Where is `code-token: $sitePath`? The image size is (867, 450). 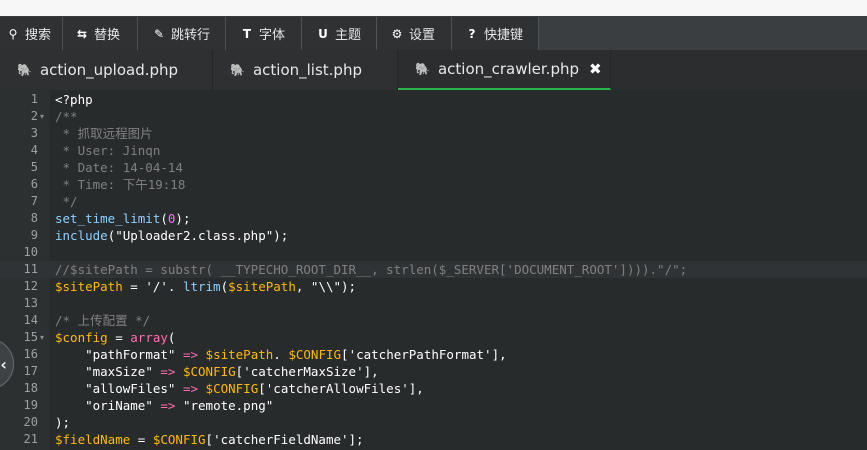
code-token: $sitePath is located at coordinates (89, 286).